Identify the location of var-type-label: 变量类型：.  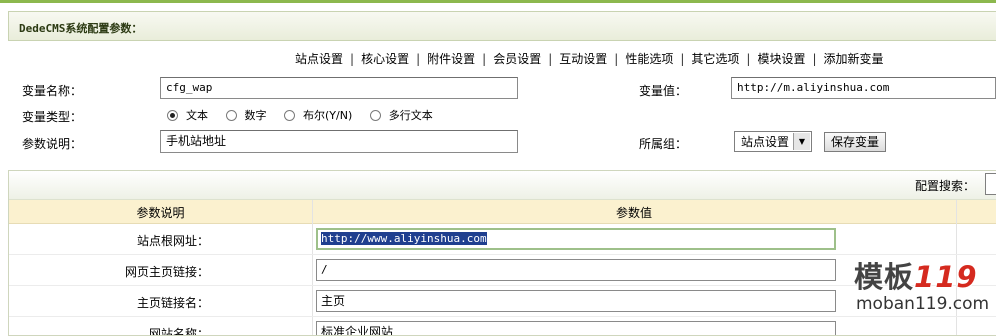
(52, 117).